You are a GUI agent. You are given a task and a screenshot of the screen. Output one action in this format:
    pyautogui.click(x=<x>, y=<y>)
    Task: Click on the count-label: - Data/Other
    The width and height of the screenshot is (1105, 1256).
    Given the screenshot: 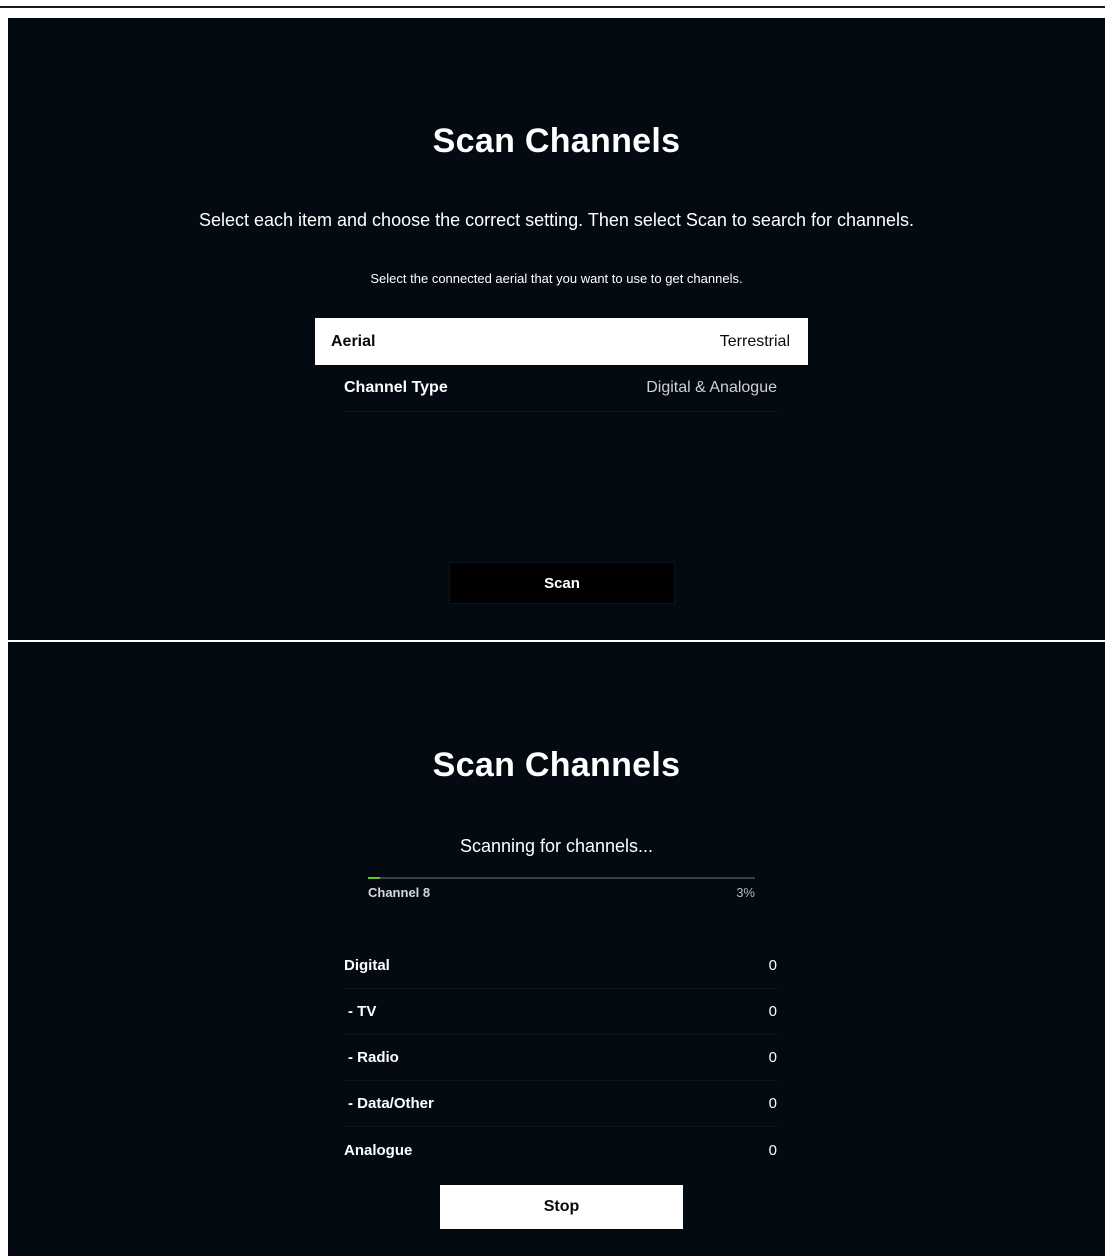 What is the action you would take?
    pyautogui.click(x=391, y=1103)
    